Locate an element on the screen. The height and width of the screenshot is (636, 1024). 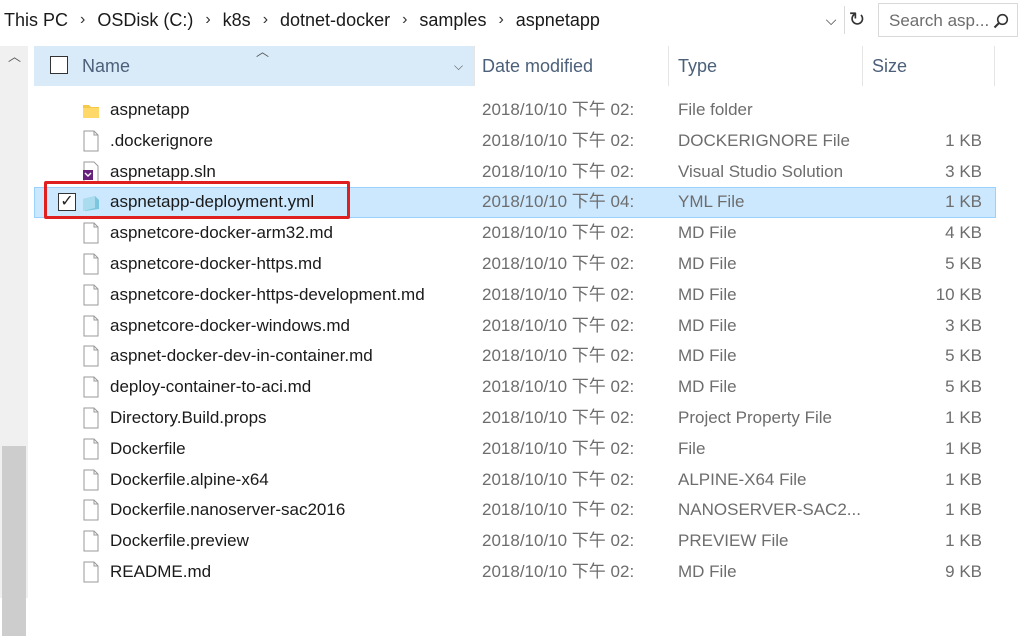
file-type: Project Property File is located at coordinates (755, 417).